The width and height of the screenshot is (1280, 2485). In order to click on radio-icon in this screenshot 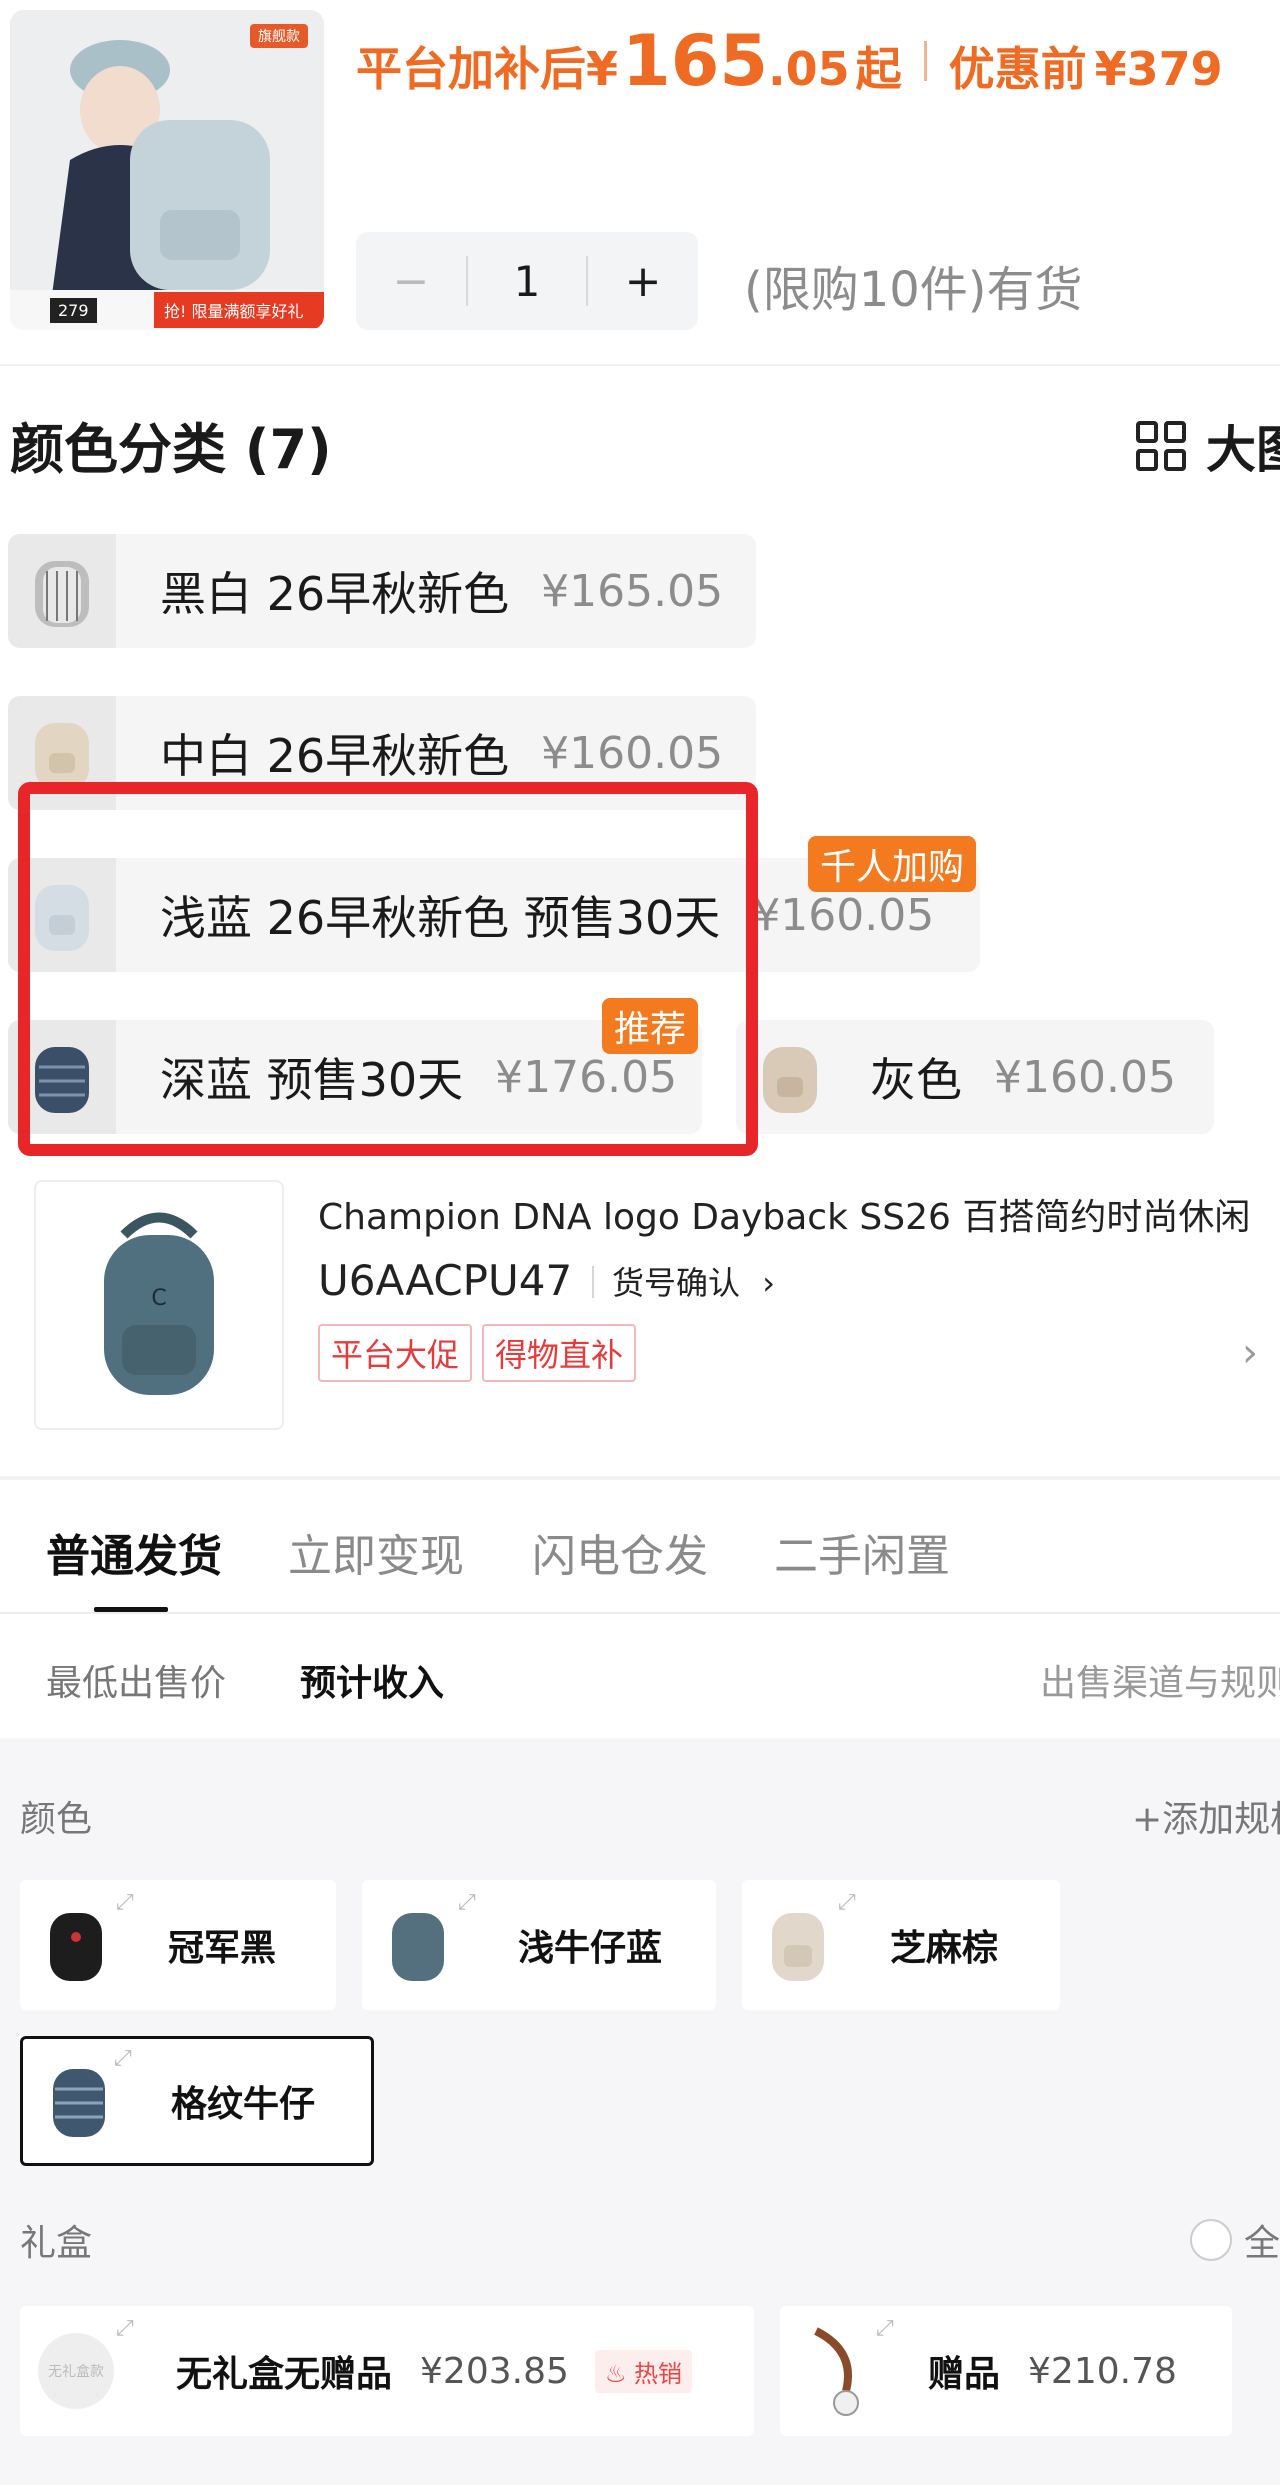, I will do `click(1211, 2240)`.